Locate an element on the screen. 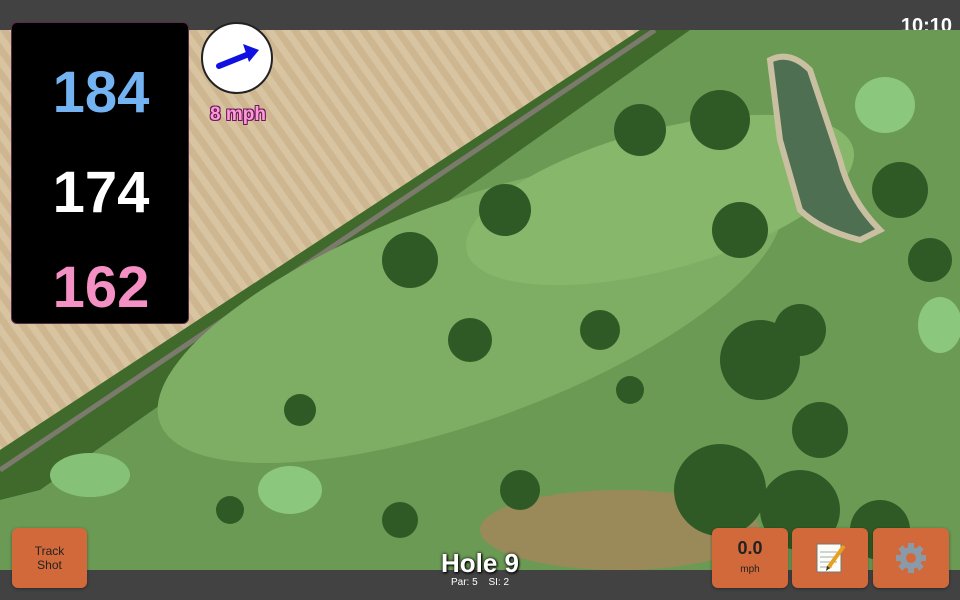  wind-speed-button: 0.0 mph is located at coordinates (750, 558).